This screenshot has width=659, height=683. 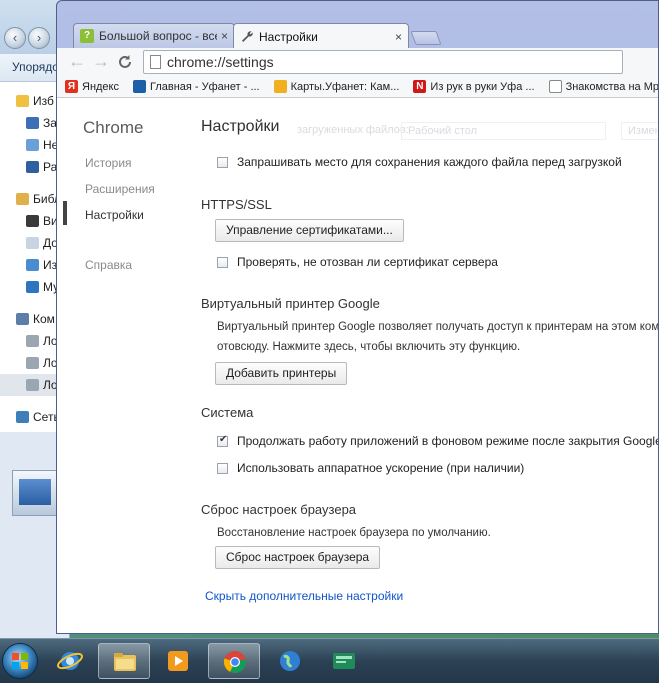 I want to click on ghost-change-button: Измен, so click(x=639, y=131).